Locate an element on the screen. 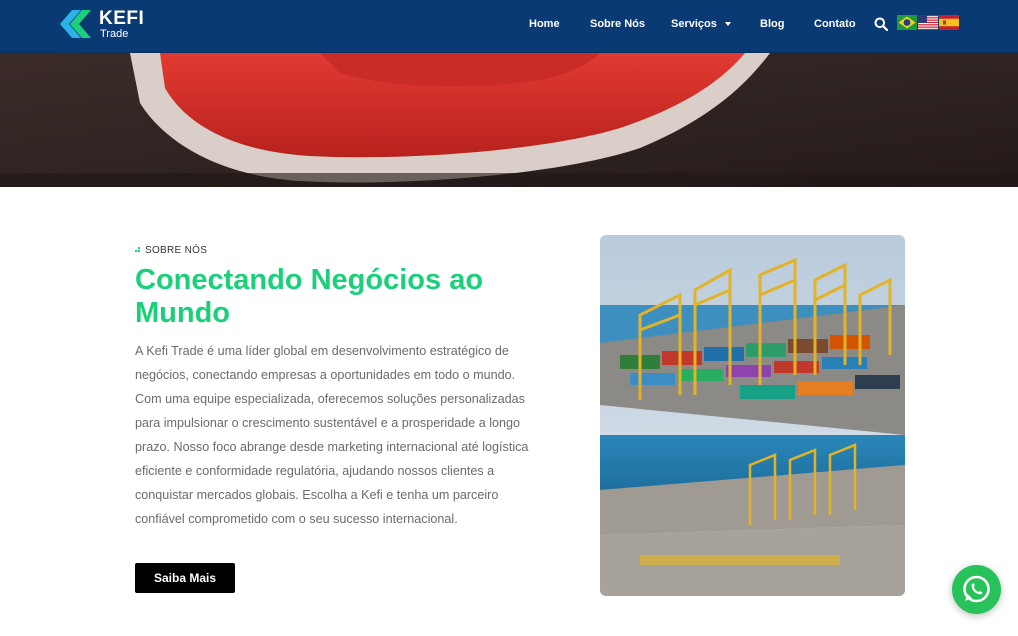 The height and width of the screenshot is (636, 1018). chevron-down-icon is located at coordinates (727, 24).